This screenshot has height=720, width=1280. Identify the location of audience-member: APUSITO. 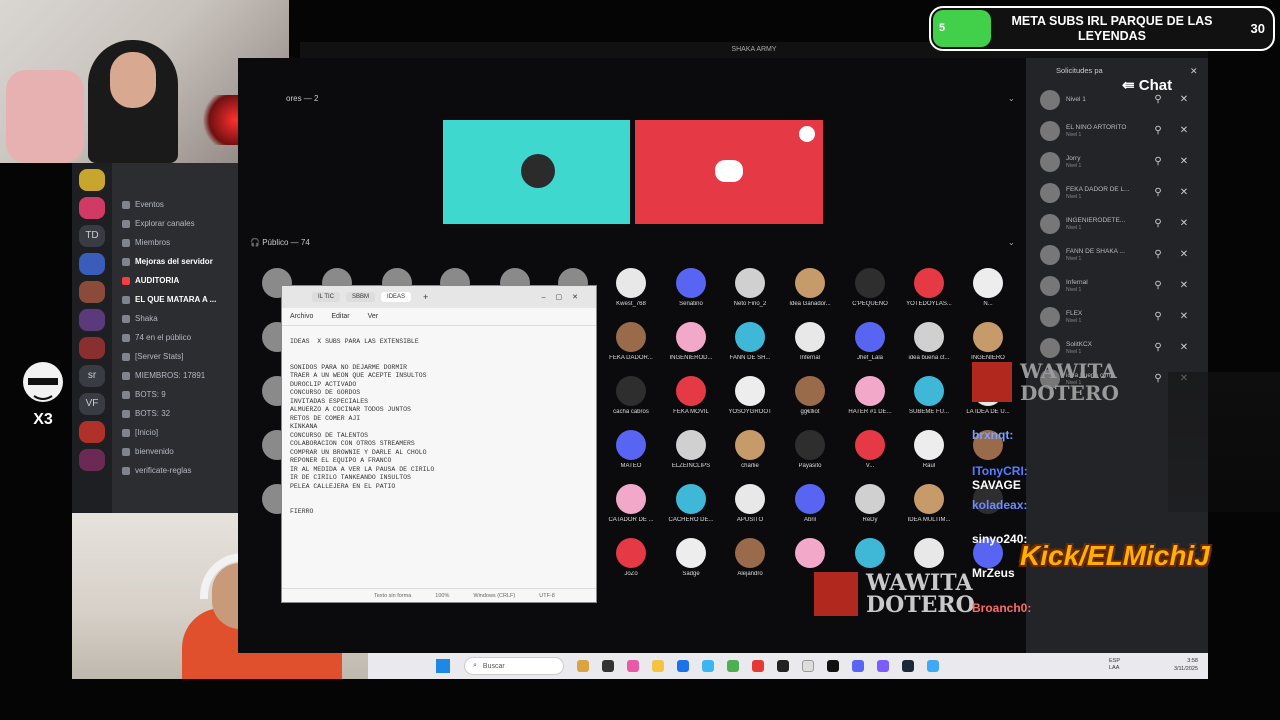
(750, 503).